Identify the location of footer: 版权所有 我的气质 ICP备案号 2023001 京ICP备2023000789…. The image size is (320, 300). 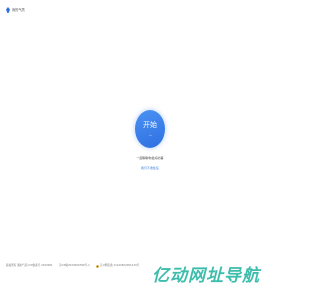
(72, 266).